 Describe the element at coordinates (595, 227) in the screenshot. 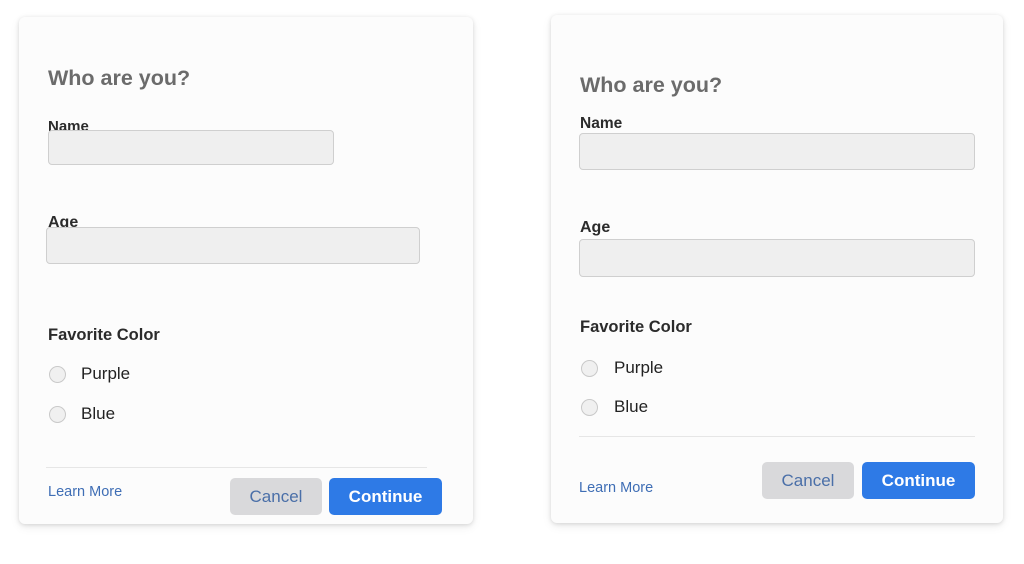

I see `age-field-label: Age` at that location.